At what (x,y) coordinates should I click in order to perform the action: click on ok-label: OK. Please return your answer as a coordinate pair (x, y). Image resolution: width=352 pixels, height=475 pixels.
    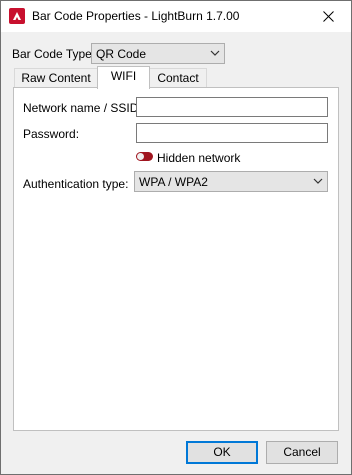
    Looking at the image, I should click on (222, 452).